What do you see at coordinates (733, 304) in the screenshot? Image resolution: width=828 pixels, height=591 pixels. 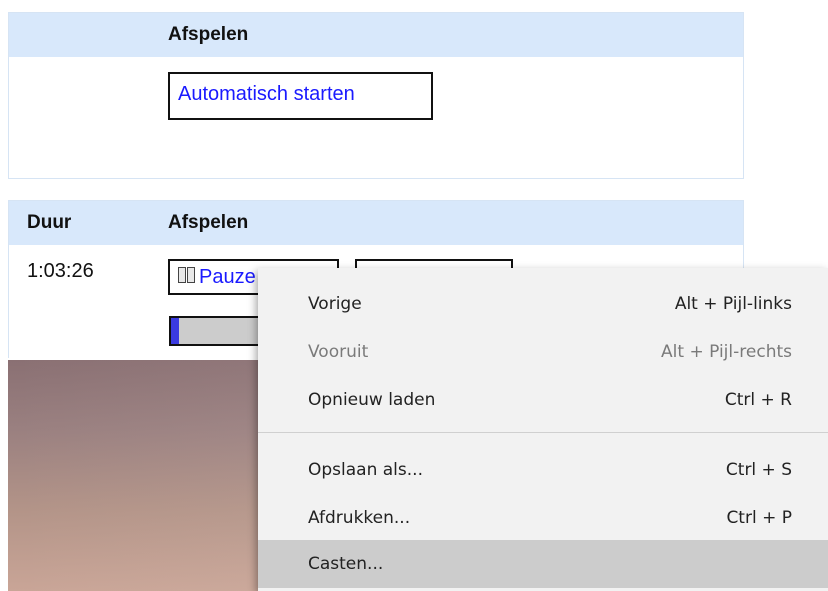 I see `menu-item-shortcut: Alt + Pijl-links` at bounding box center [733, 304].